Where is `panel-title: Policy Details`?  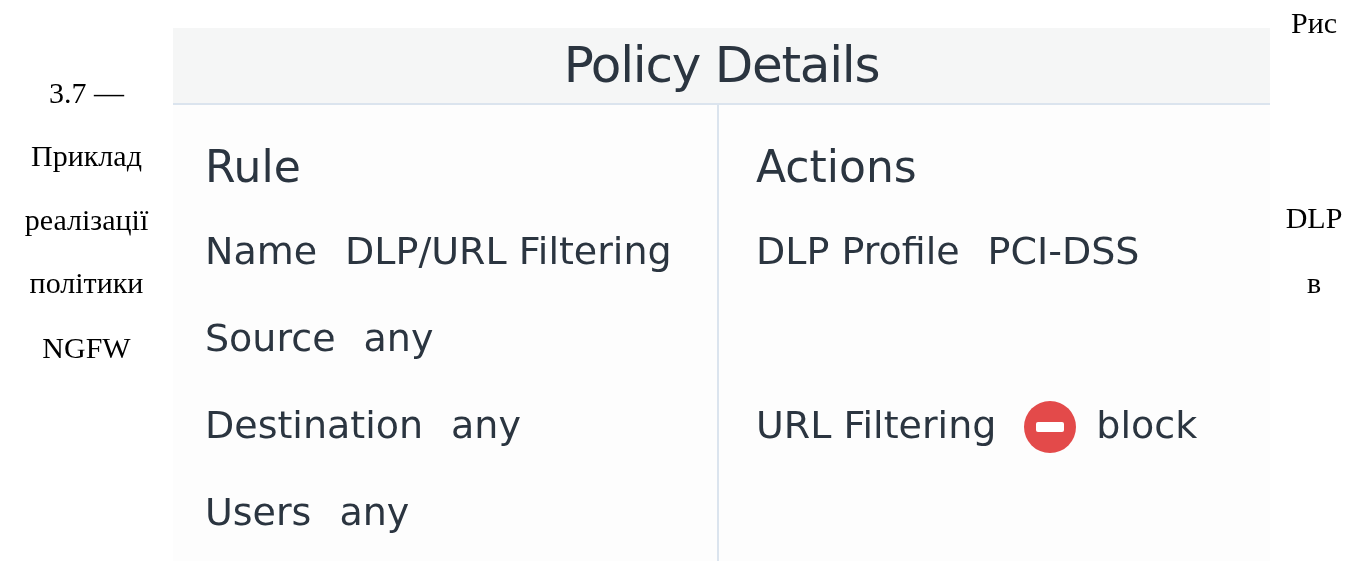 panel-title: Policy Details is located at coordinates (721, 65).